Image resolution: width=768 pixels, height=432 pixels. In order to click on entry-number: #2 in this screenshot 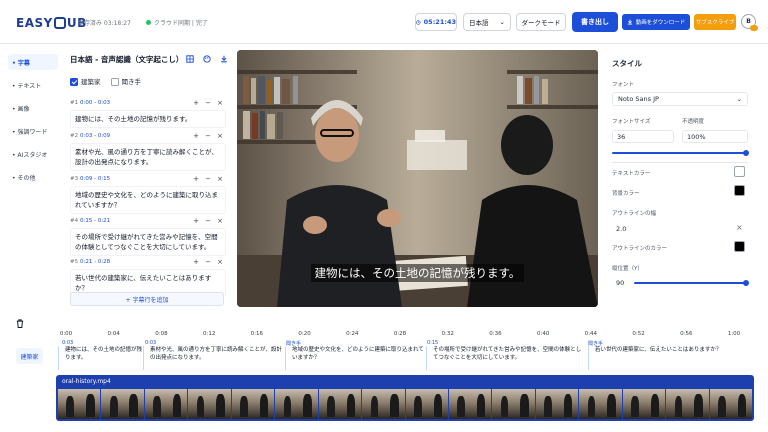, I will do `click(74, 136)`.